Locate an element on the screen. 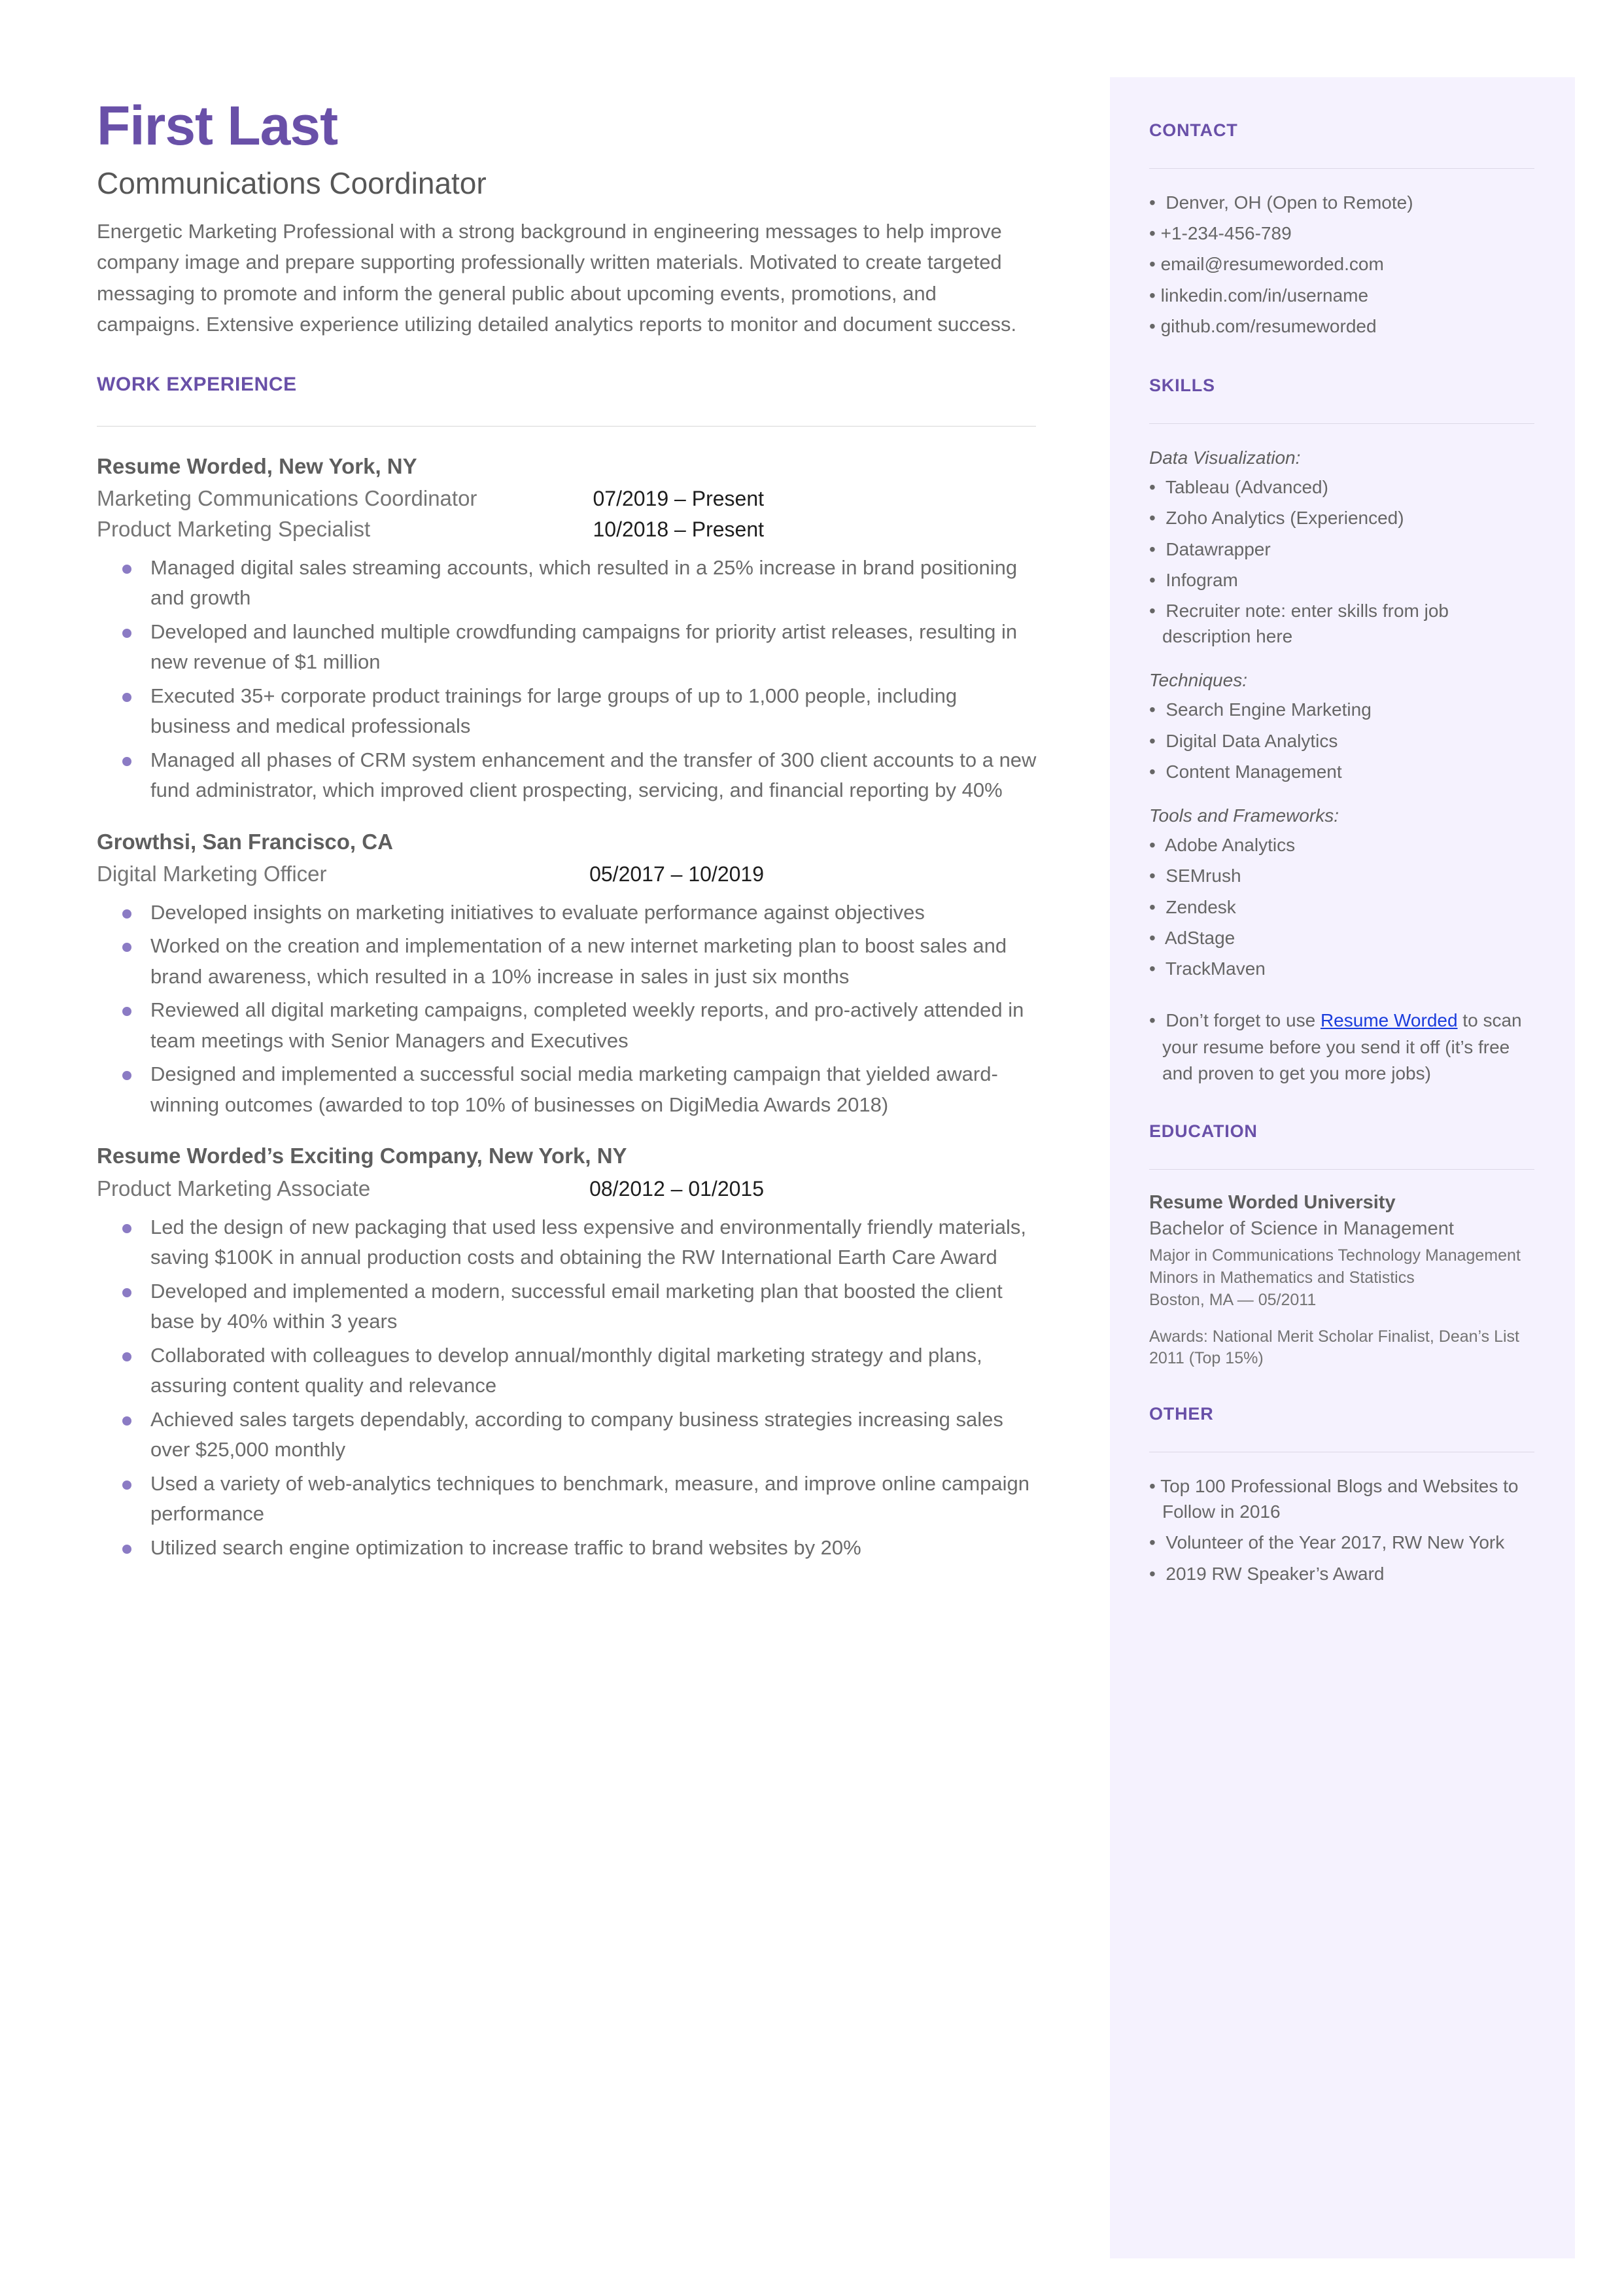  education-location-date: Boston, MA — 05/2011 is located at coordinates (1233, 1299).